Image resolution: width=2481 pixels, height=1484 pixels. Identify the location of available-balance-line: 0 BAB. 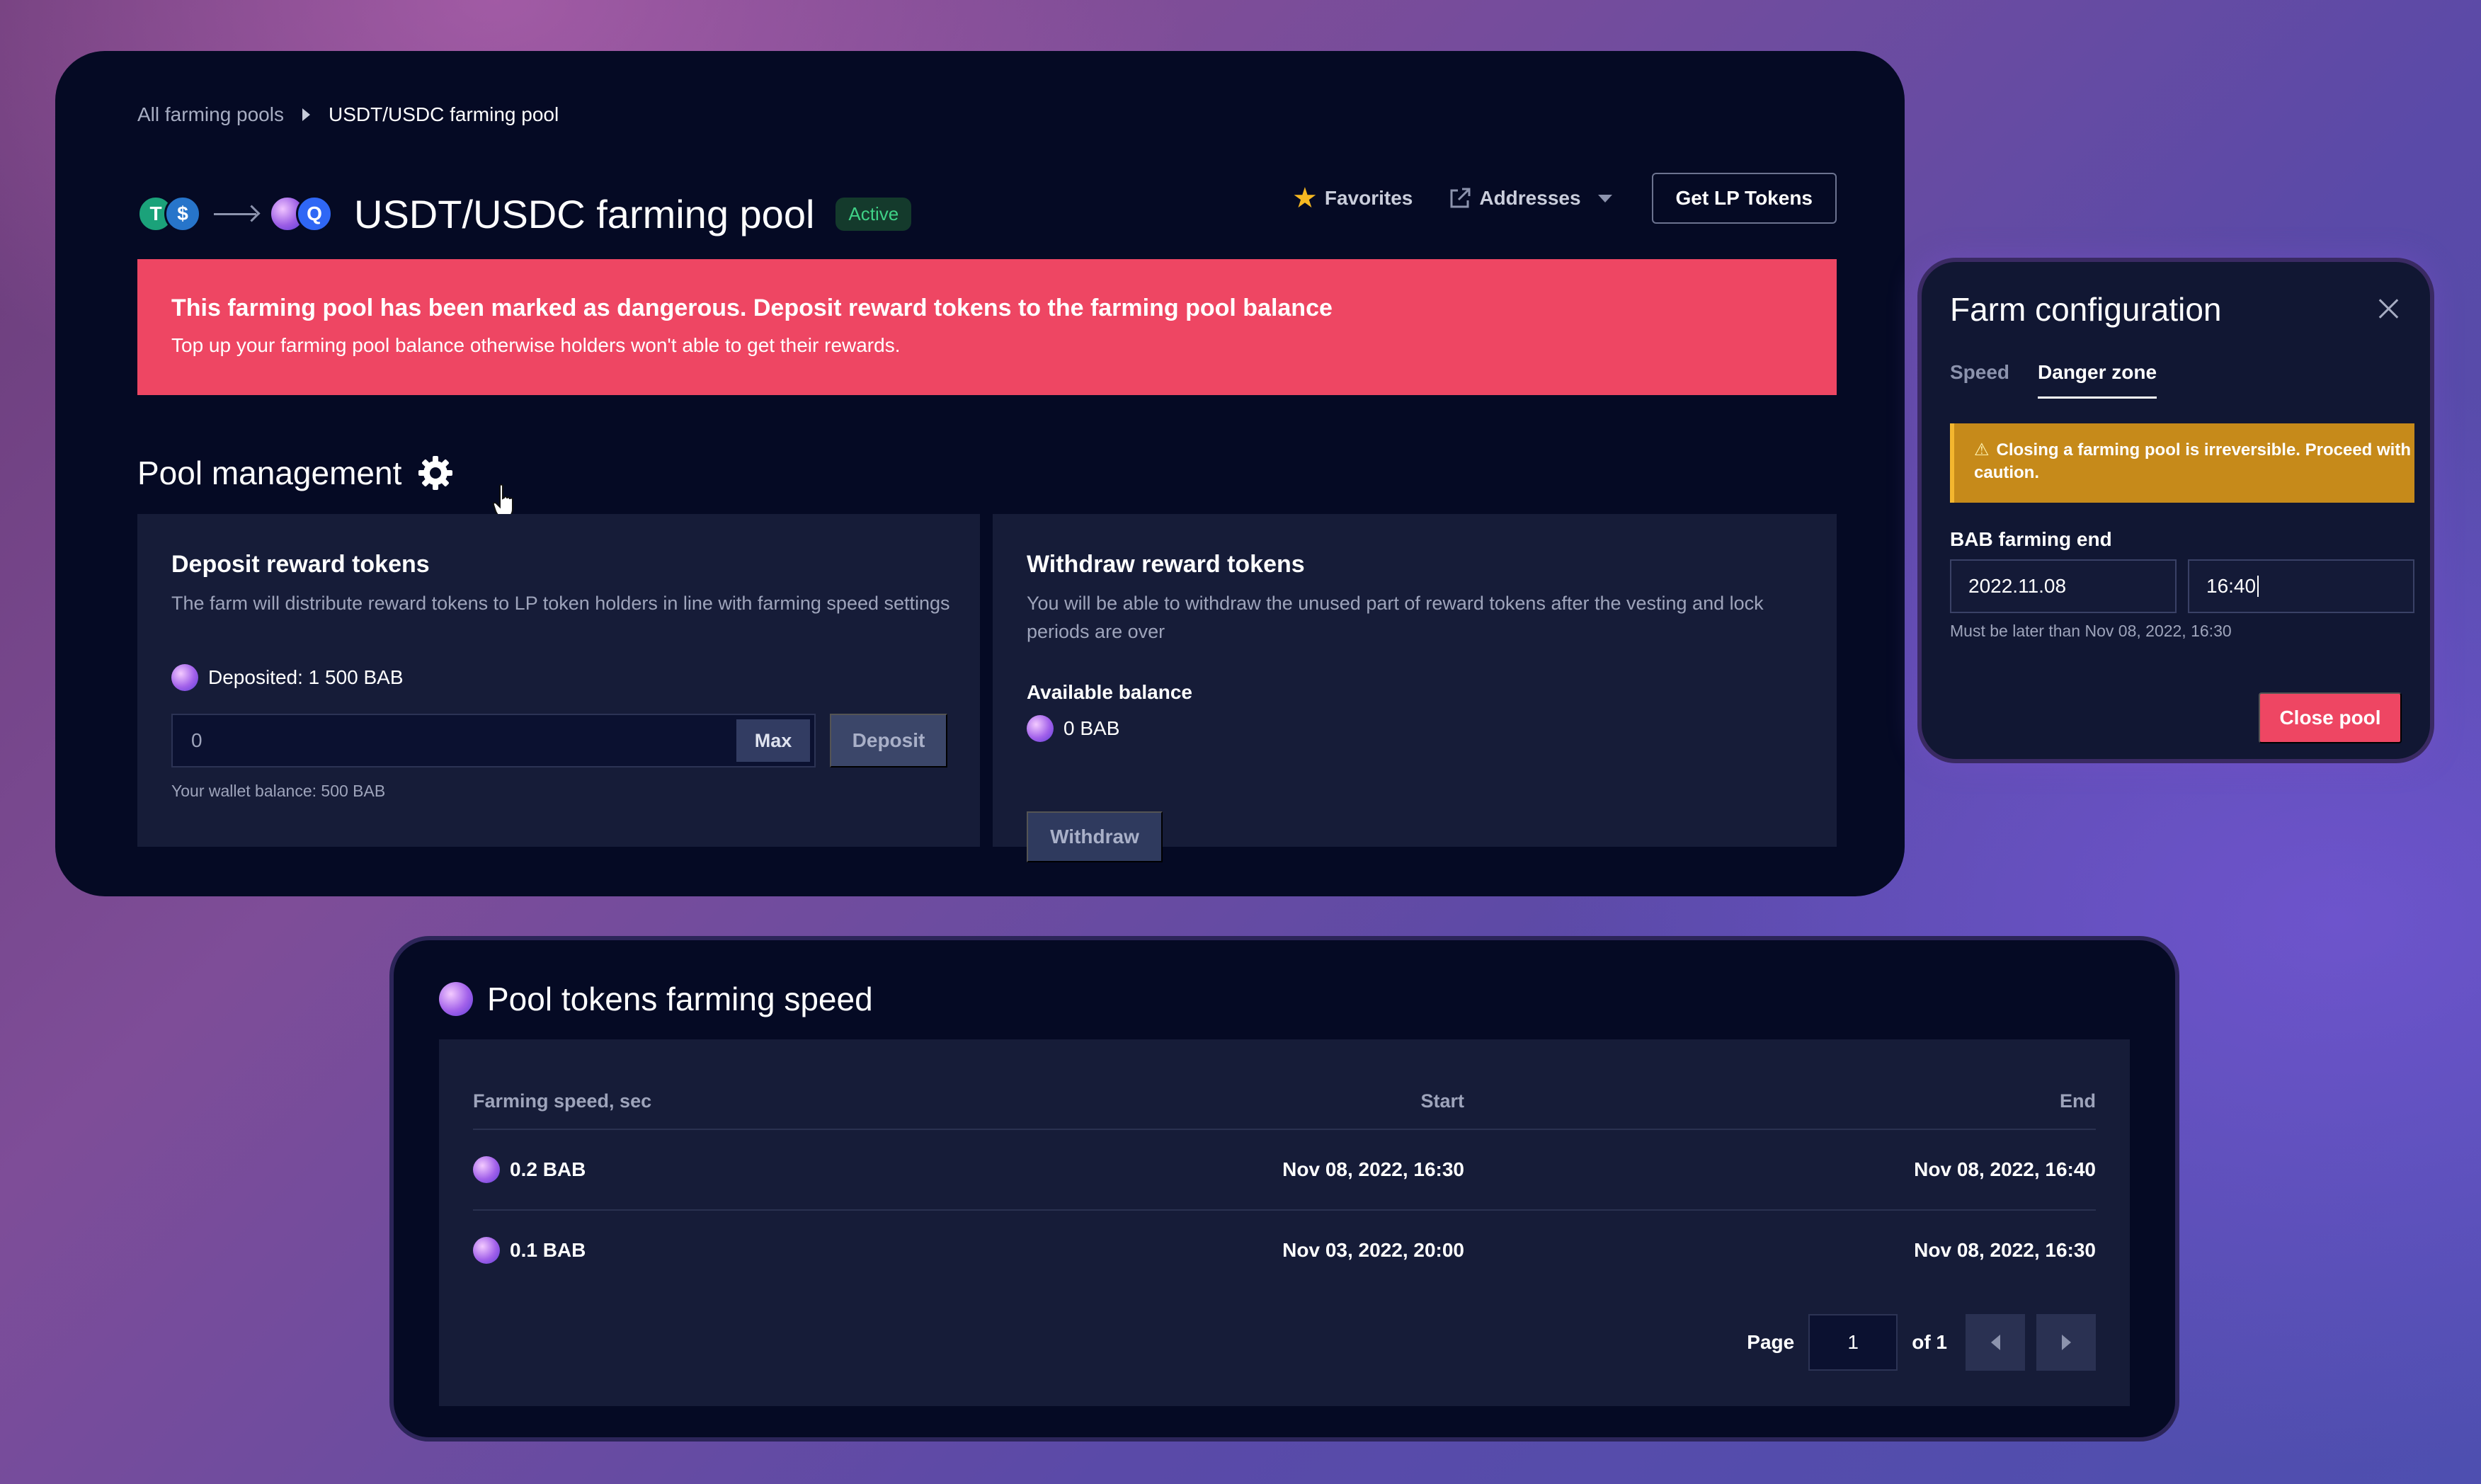
(1073, 728).